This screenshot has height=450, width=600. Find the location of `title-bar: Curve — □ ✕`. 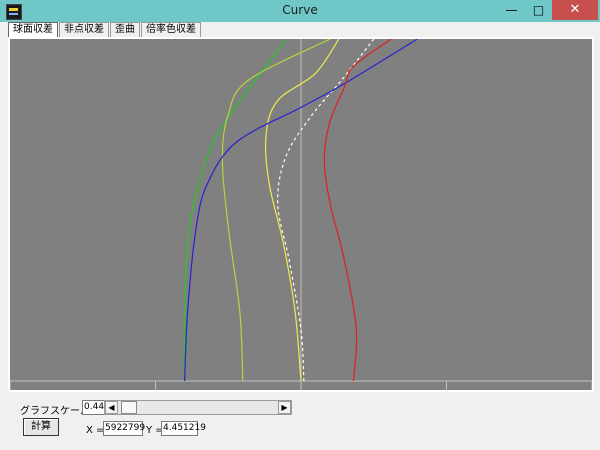

title-bar: Curve — □ ✕ is located at coordinates (300, 11).